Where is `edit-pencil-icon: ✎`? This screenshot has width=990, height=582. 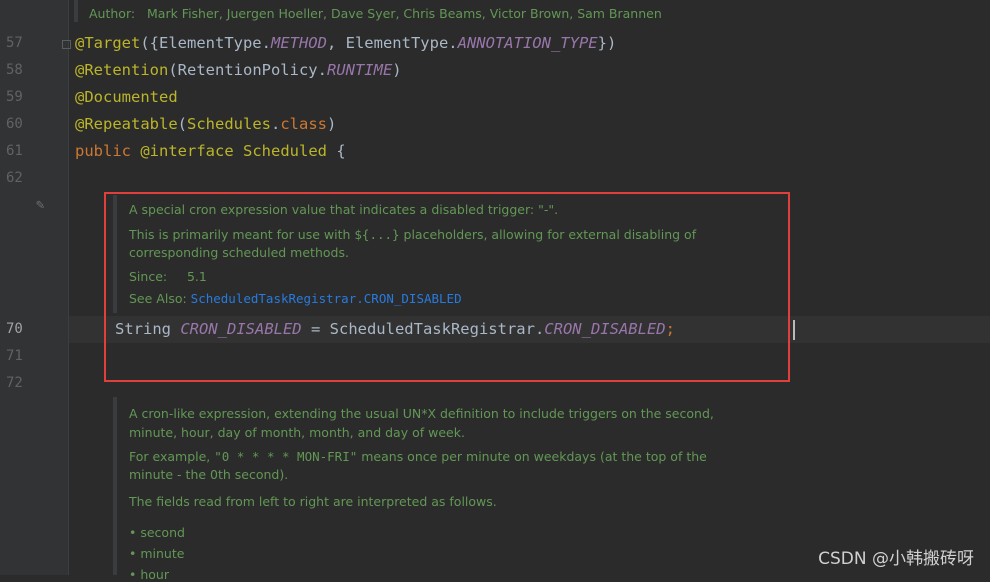
edit-pencil-icon: ✎ is located at coordinates (40, 205).